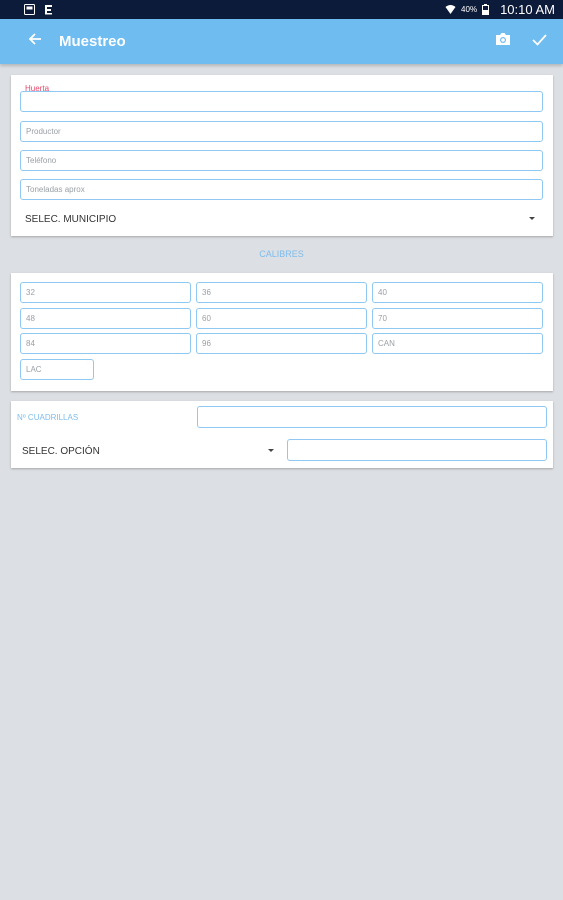 The height and width of the screenshot is (900, 563). I want to click on notification-icon, so click(29, 9).